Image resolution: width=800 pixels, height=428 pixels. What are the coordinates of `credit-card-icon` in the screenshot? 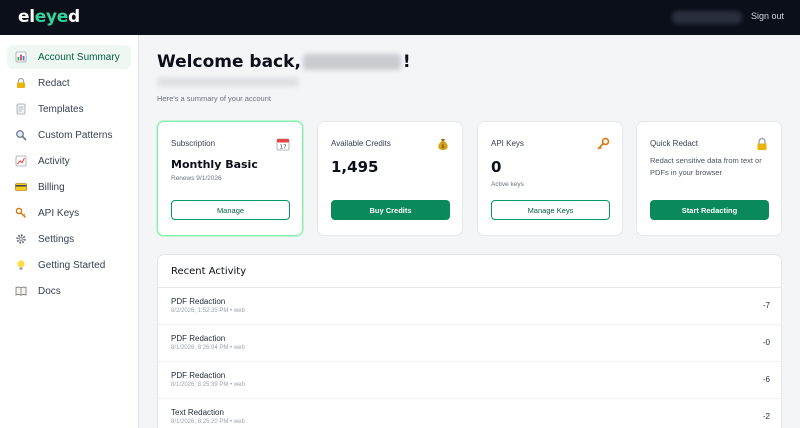 It's located at (21, 187).